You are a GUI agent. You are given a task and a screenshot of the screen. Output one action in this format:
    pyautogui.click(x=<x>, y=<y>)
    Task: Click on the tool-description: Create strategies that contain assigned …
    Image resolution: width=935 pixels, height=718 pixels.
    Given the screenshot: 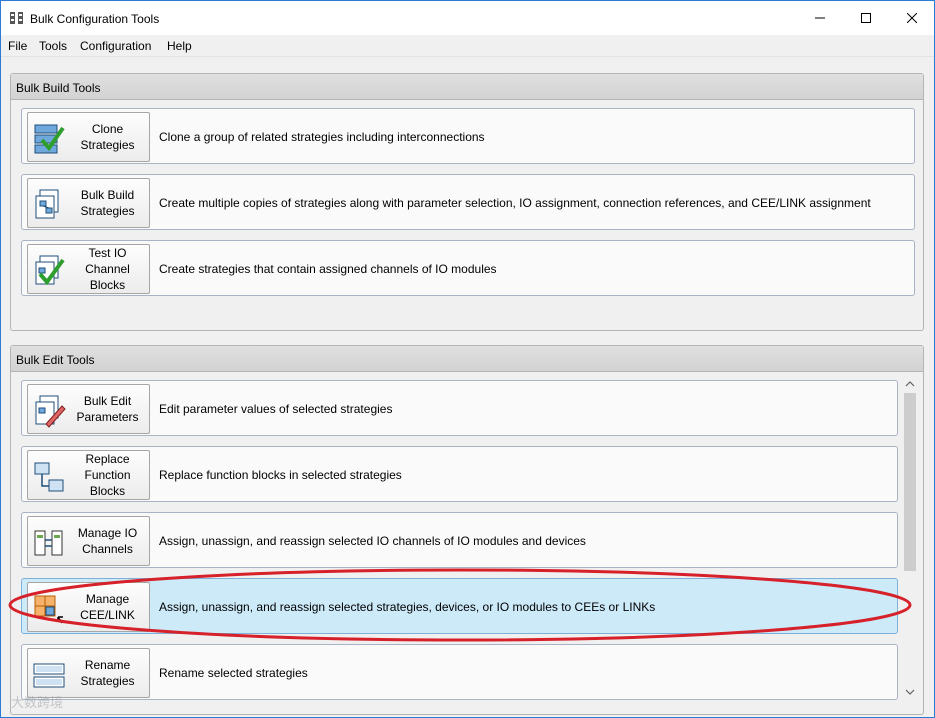 What is the action you would take?
    pyautogui.click(x=328, y=269)
    